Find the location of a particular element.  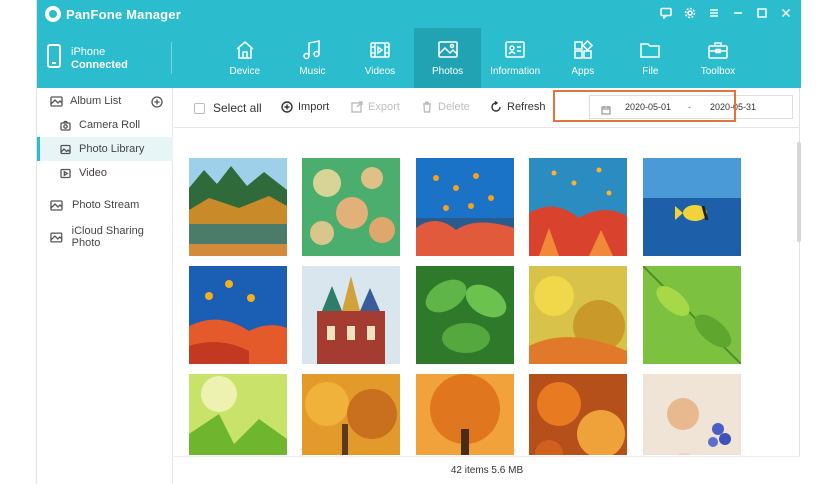

title-bar: PanFone Manager is located at coordinates (419, 14).